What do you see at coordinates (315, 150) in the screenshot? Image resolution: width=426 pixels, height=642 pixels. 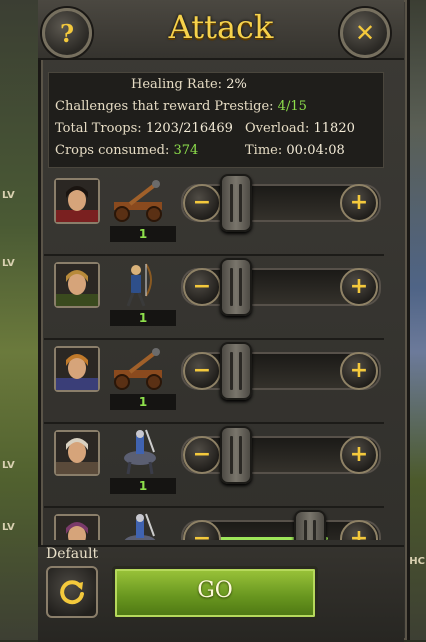 I see `time-value: 00:04:08` at bounding box center [315, 150].